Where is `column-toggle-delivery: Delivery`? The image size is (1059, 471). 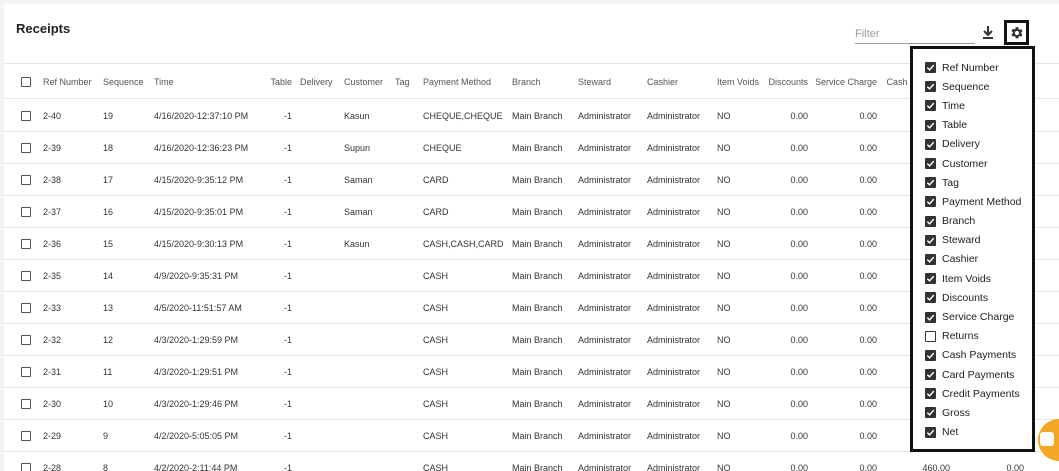
column-toggle-delivery: Delivery is located at coordinates (972, 144).